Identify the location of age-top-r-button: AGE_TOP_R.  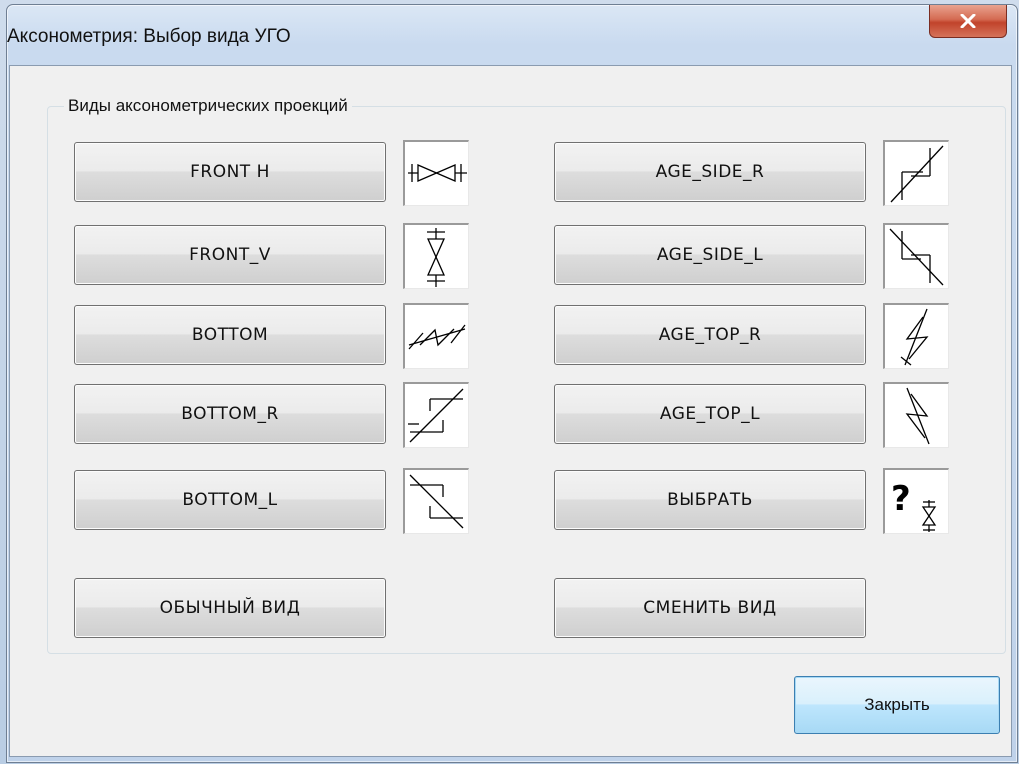
(710, 335).